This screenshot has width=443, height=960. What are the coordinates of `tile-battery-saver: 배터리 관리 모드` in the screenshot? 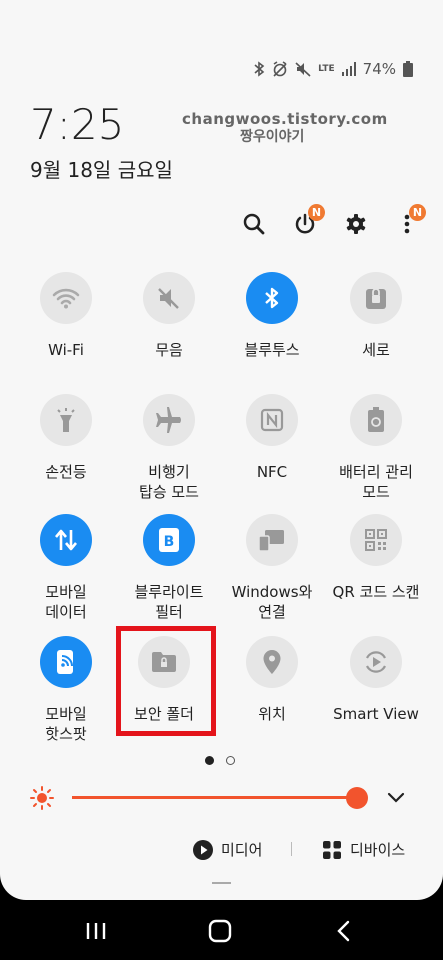 It's located at (376, 448).